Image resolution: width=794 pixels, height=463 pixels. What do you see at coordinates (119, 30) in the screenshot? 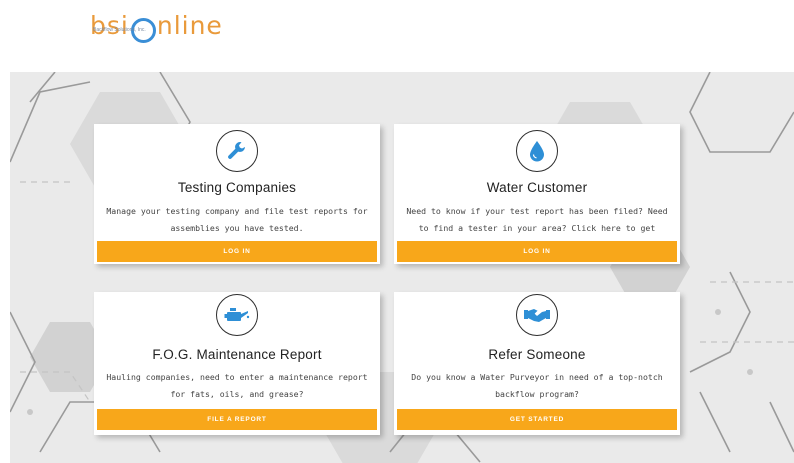
I see `logo-tagline: Backflow Solutions, Inc.` at bounding box center [119, 30].